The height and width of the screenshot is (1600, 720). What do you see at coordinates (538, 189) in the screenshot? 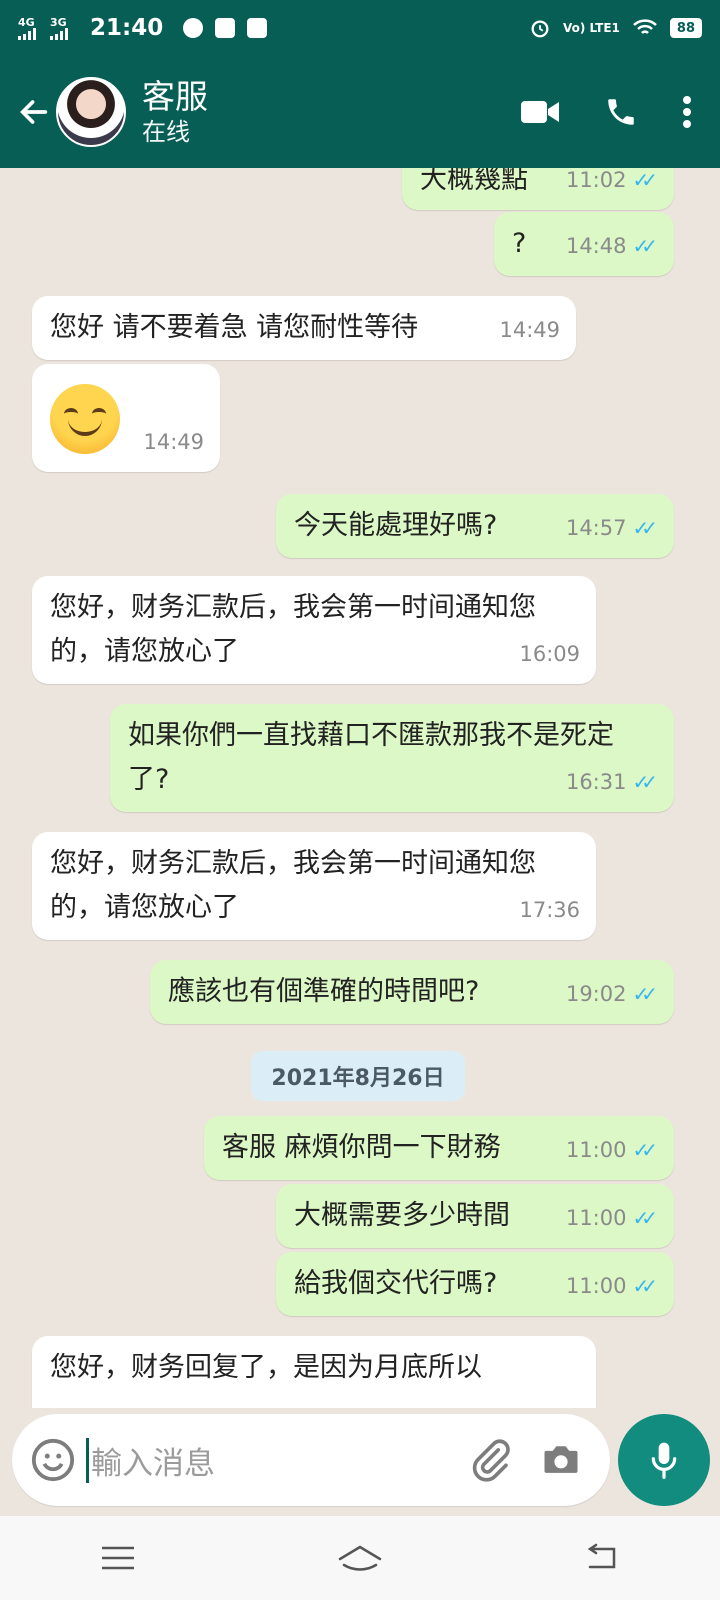
I see `message-outgoing: 大概幾點 11:02 ✓✓` at bounding box center [538, 189].